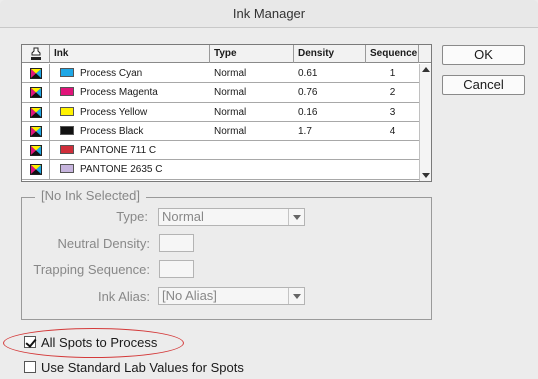  I want to click on type-select-value: Normal, so click(183, 216).